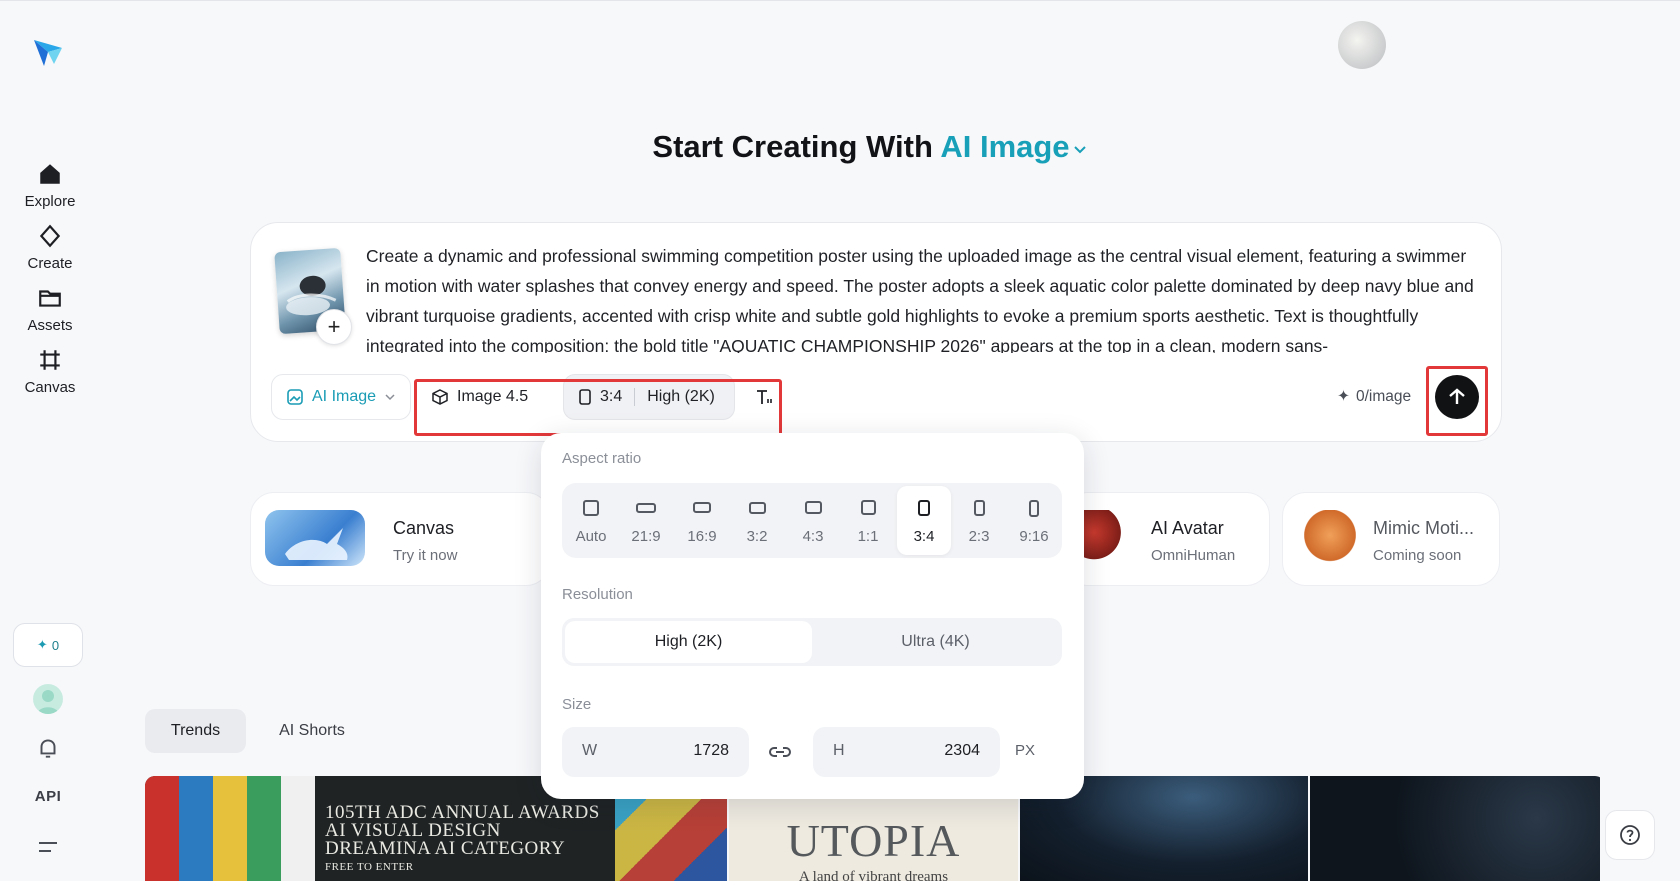 This screenshot has width=1680, height=881. What do you see at coordinates (1025, 750) in the screenshot?
I see `size-unit: PX` at bounding box center [1025, 750].